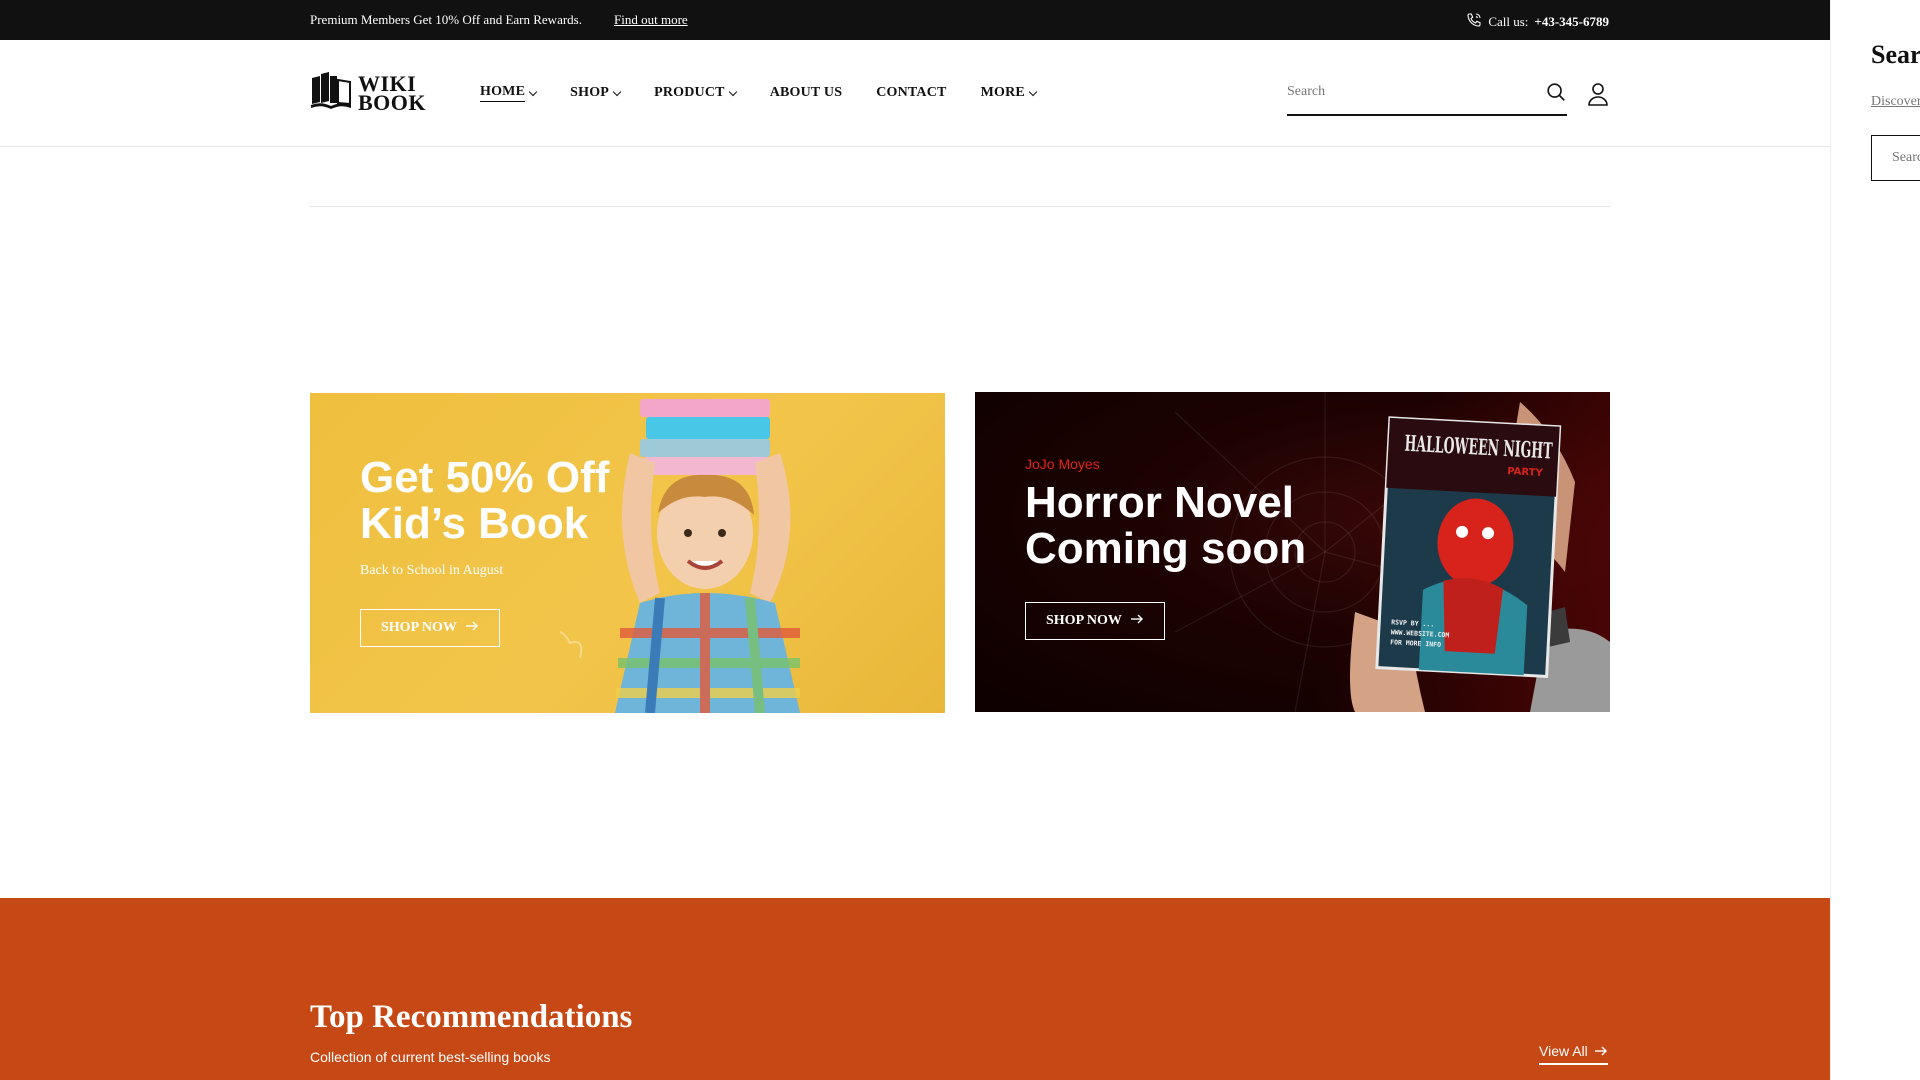 This screenshot has height=1080, width=1920. I want to click on kids-banner-title: Get 50% Off Kid’s Book, so click(484, 501).